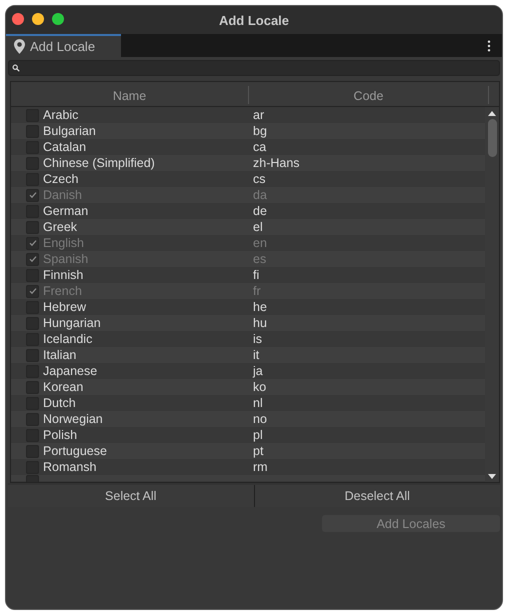 This screenshot has height=615, width=508. I want to click on locale-code: rm, so click(260, 467).